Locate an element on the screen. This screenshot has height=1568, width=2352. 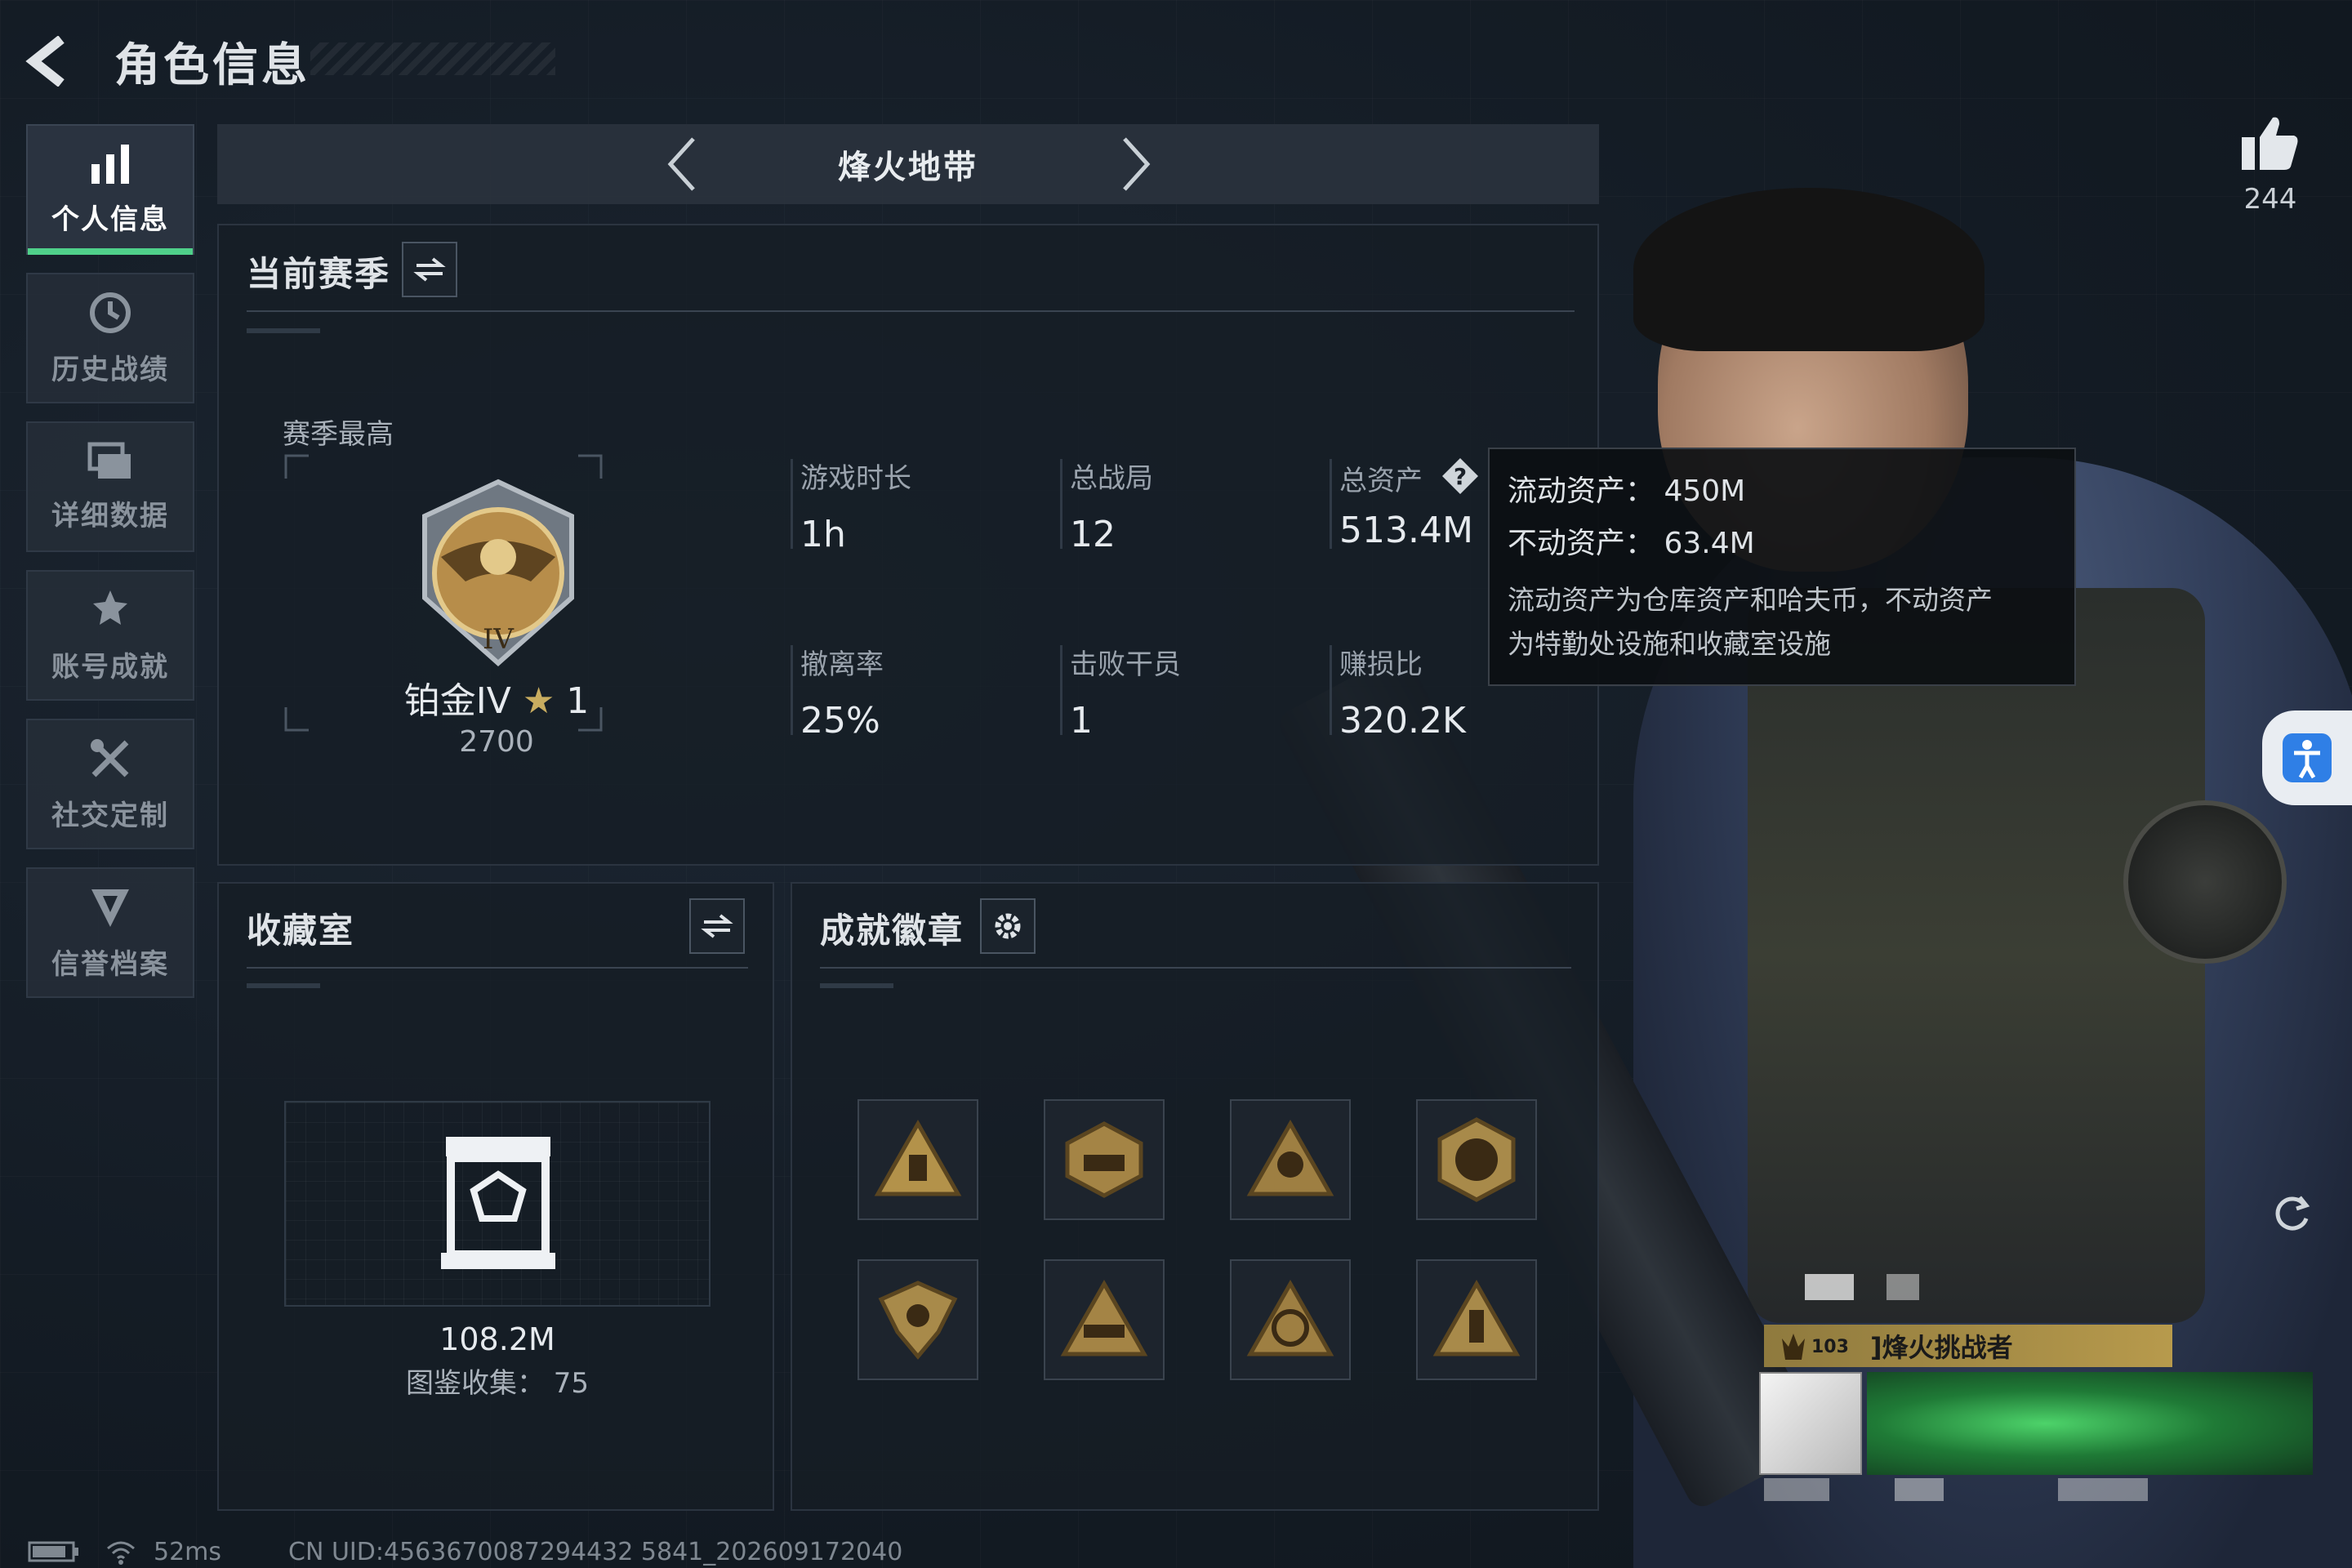
prev-mode-arrow-icon is located at coordinates (681, 164).